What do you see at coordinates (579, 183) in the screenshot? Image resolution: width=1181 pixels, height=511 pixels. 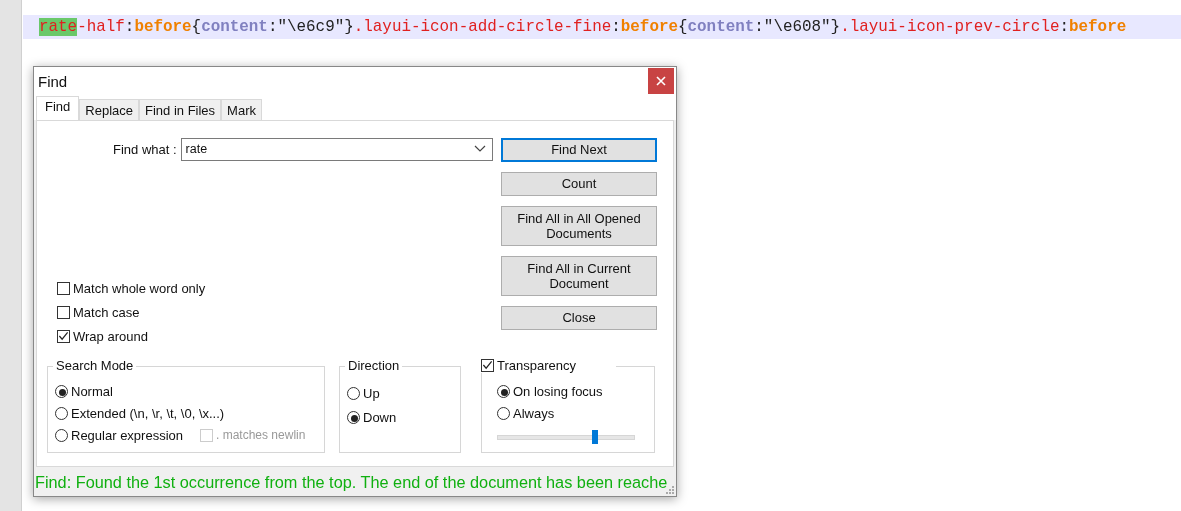 I see `dialog-button: Count` at bounding box center [579, 183].